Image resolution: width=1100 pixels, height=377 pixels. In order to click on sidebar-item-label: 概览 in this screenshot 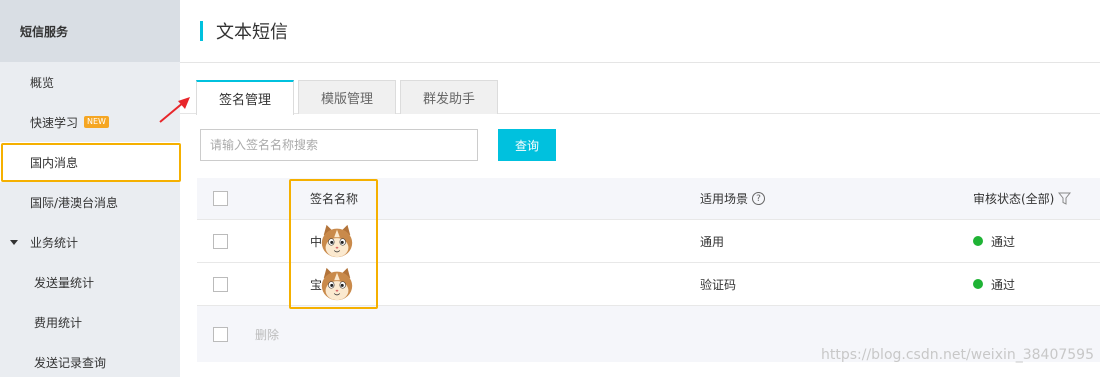, I will do `click(42, 82)`.